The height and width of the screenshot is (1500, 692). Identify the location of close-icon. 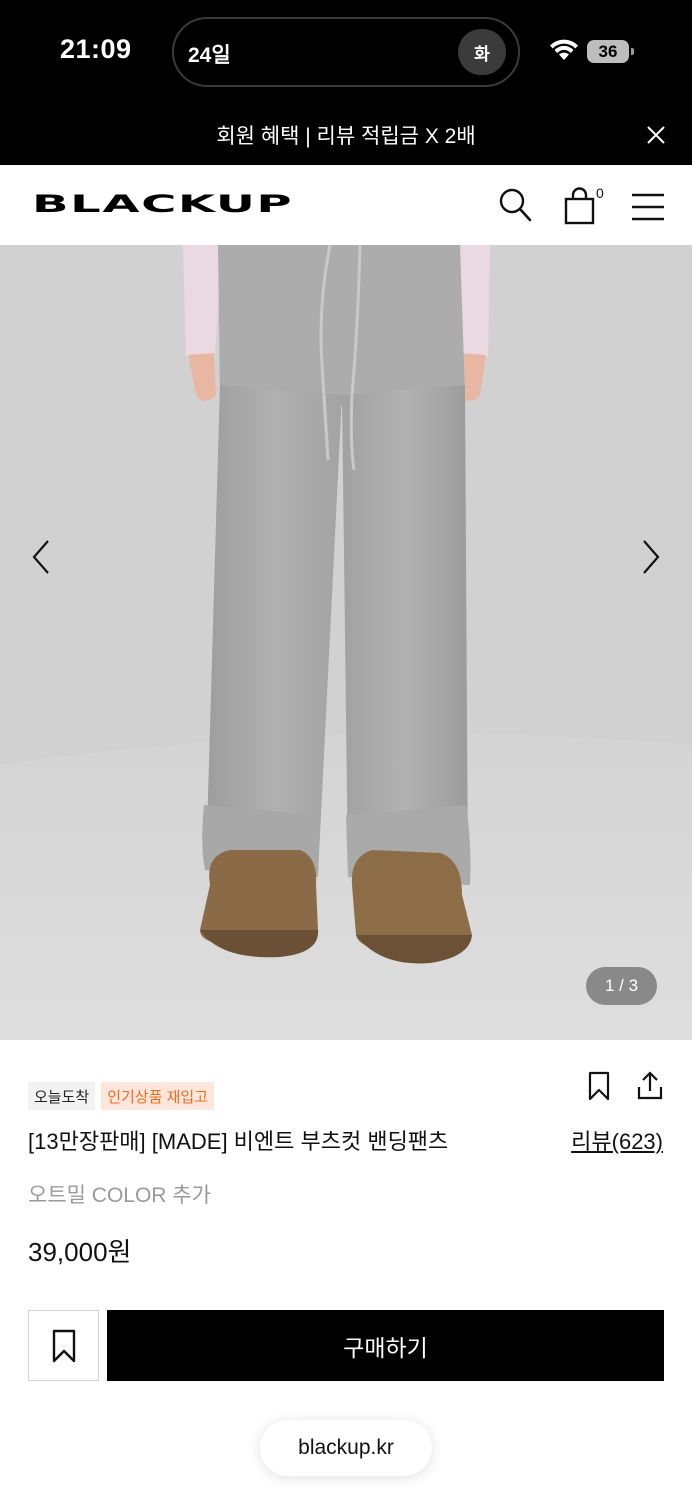
(656, 135).